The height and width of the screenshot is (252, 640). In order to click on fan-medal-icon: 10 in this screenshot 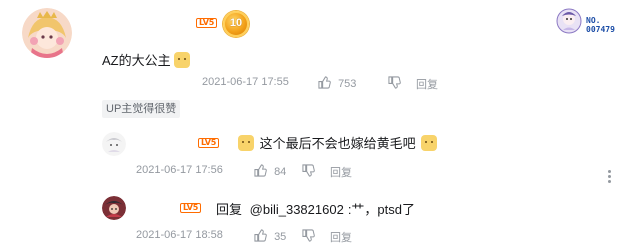, I will do `click(236, 24)`.